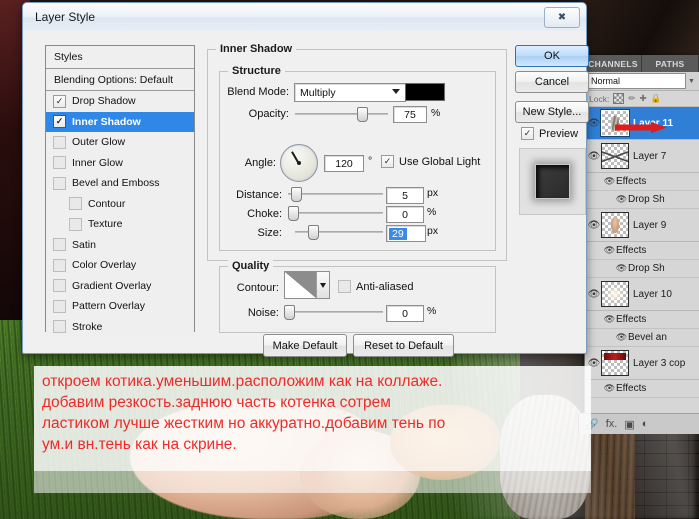  Describe the element at coordinates (656, 98) in the screenshot. I see `lock-all-icon: 🔒` at that location.